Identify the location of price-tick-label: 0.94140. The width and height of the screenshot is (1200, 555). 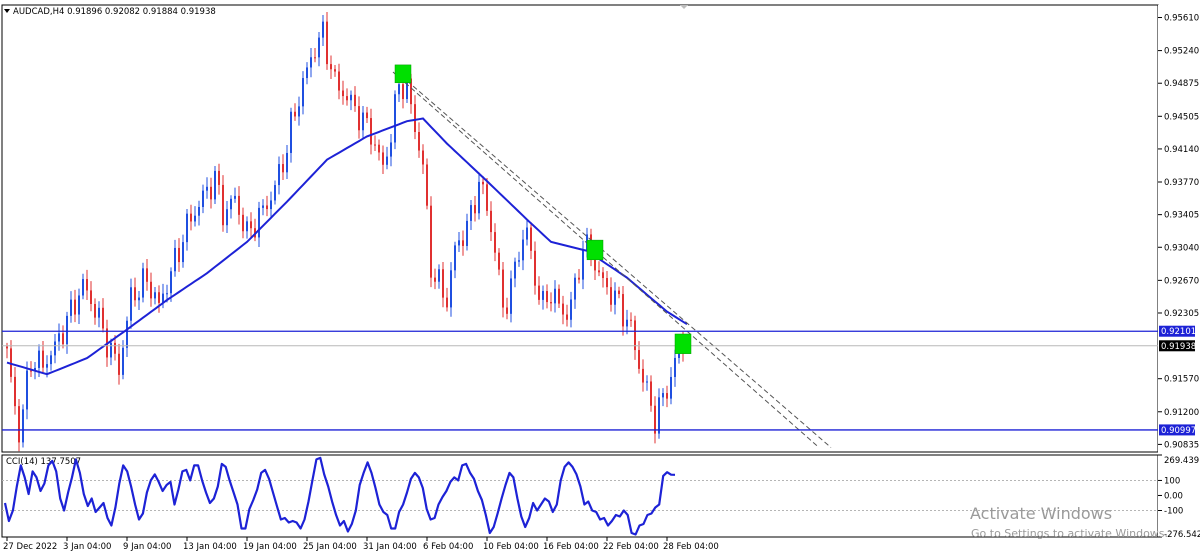
(1181, 150).